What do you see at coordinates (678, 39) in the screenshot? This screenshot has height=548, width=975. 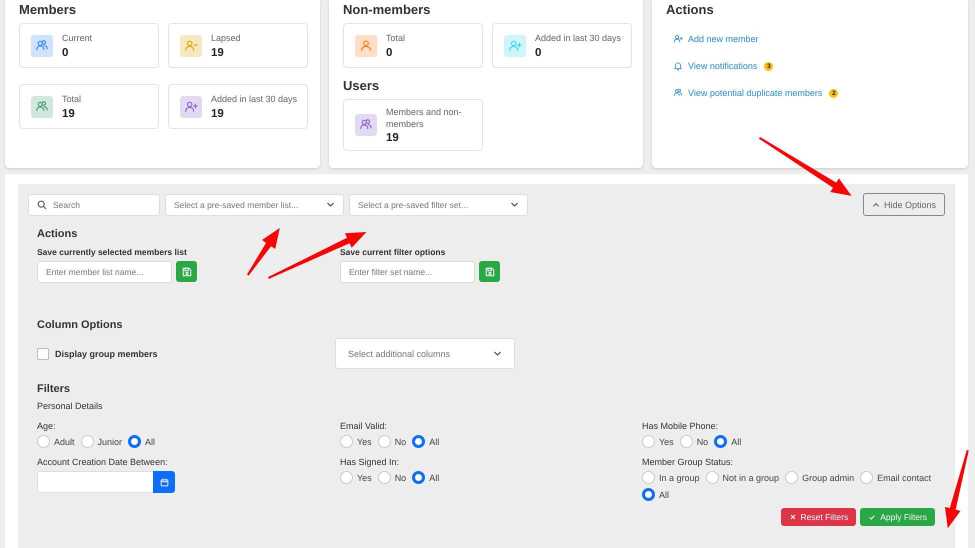 I see `person-add-icon` at bounding box center [678, 39].